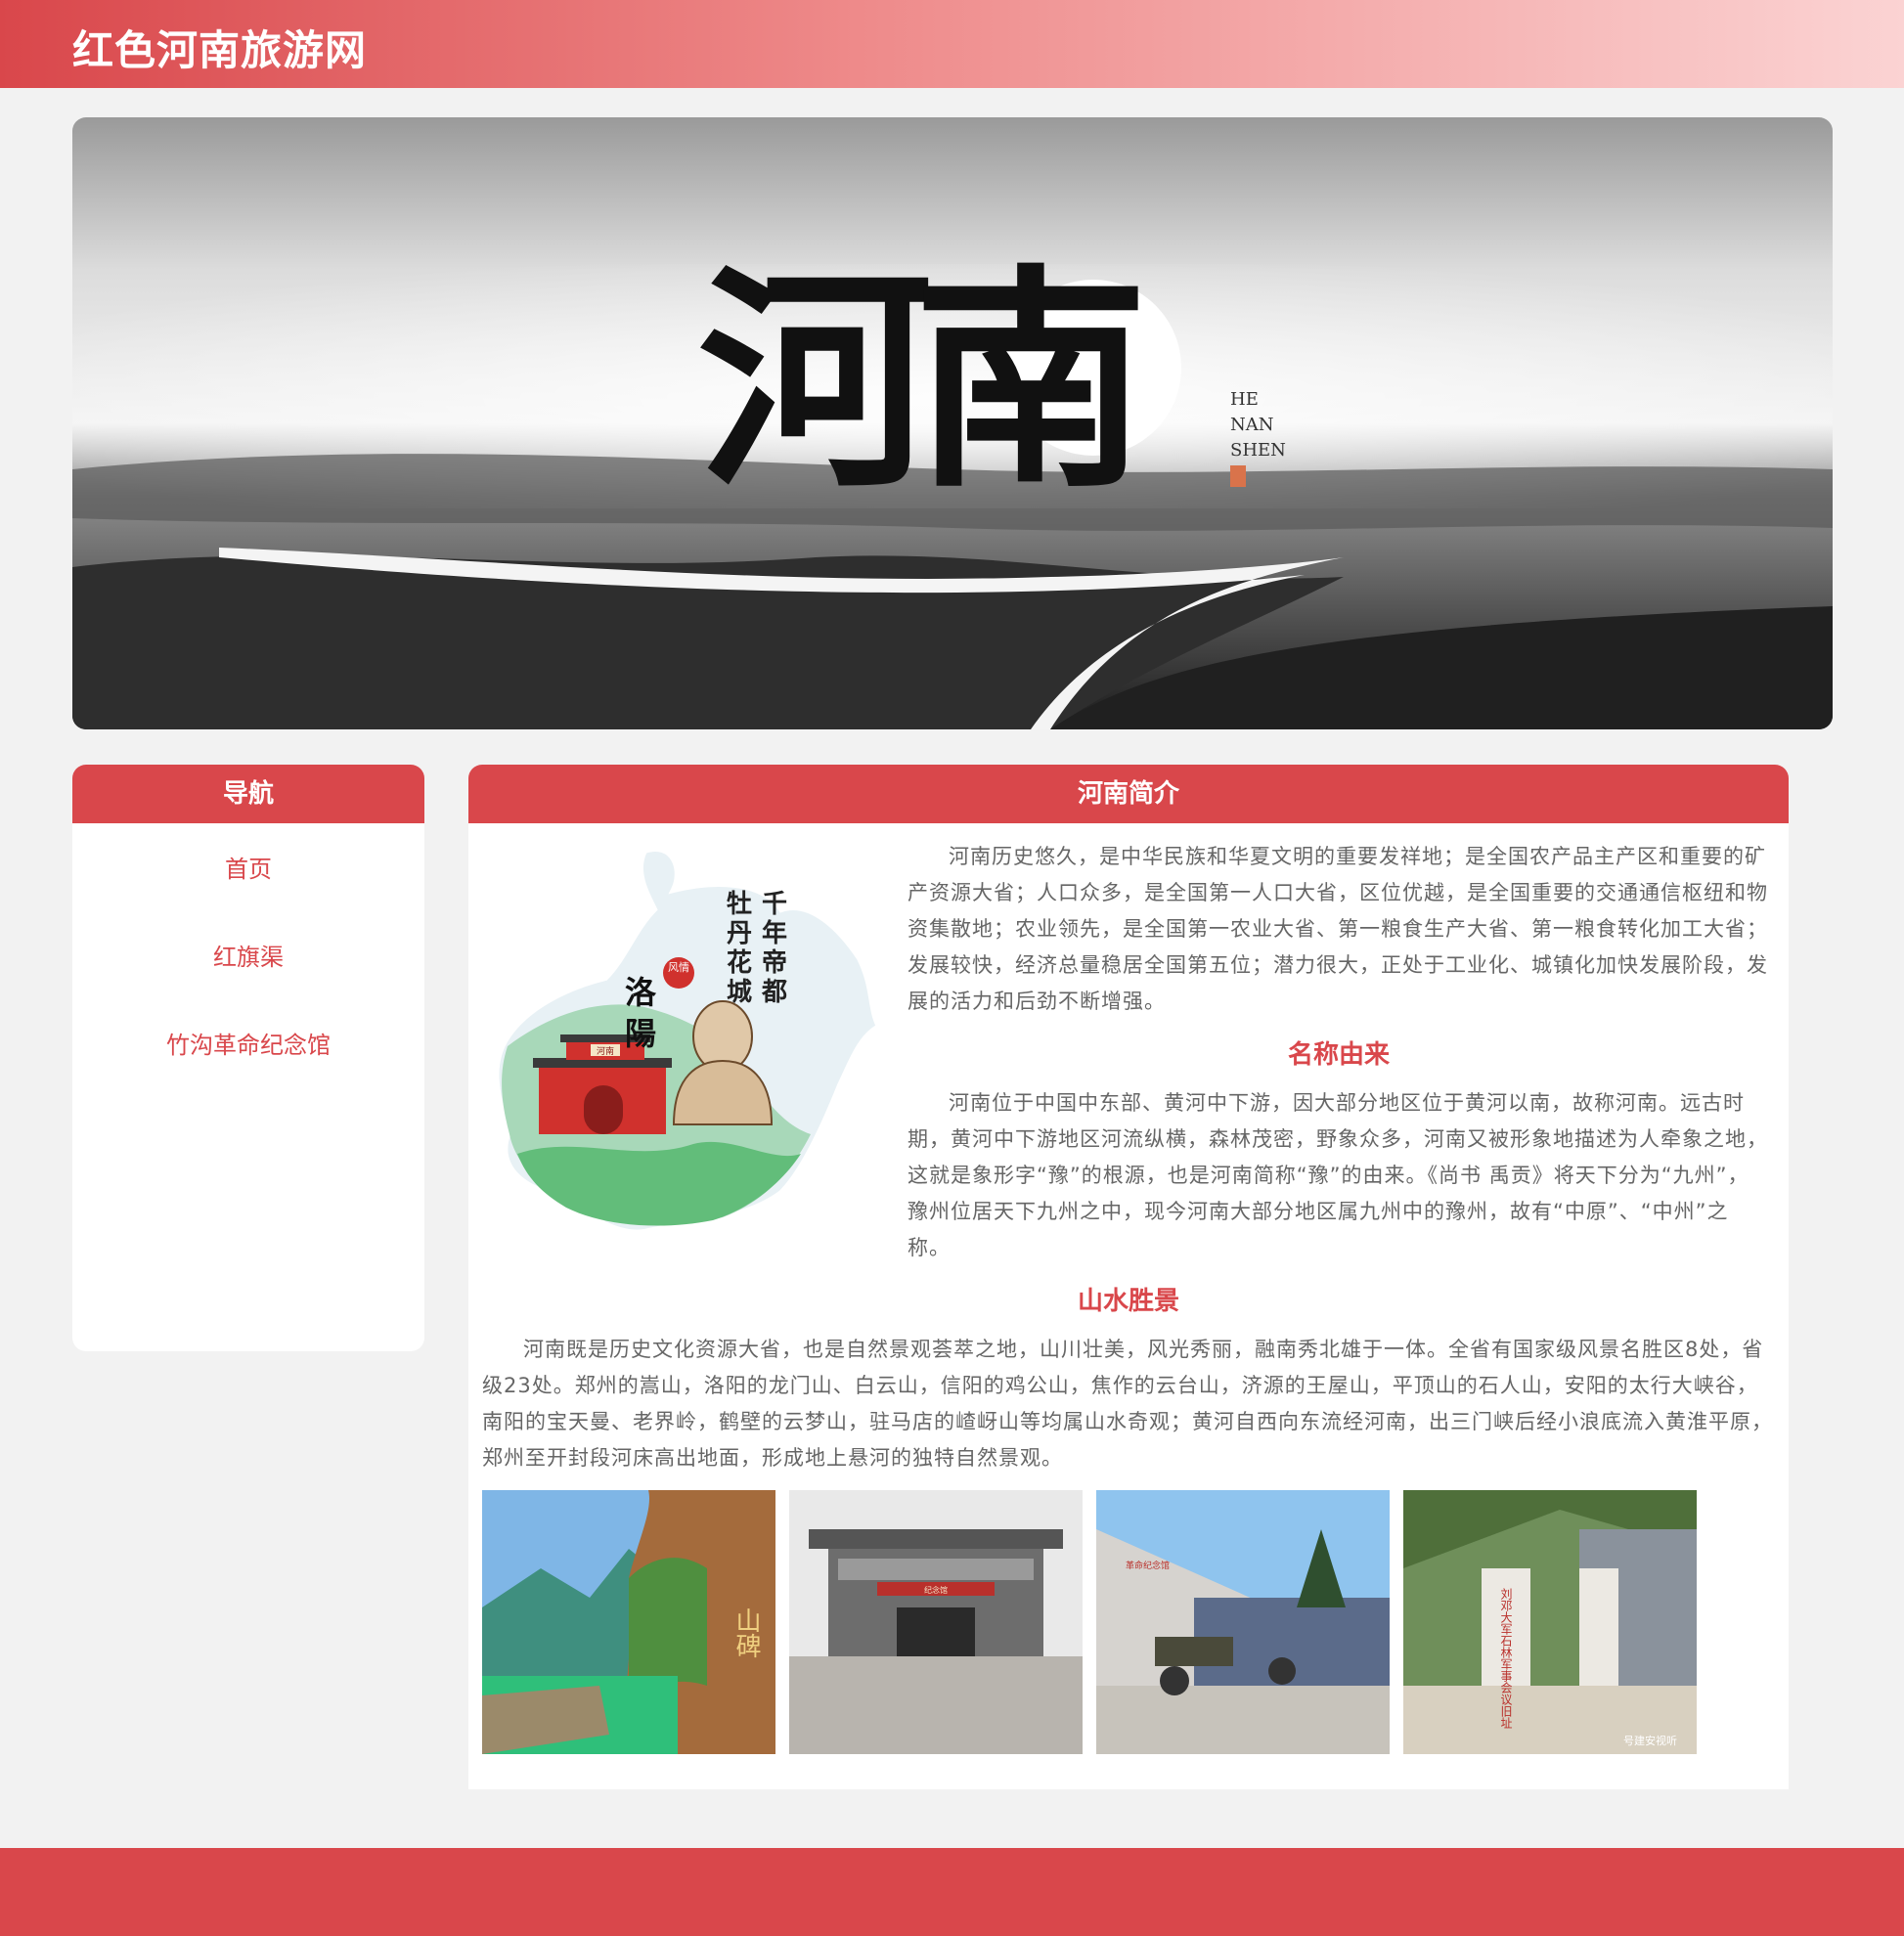 The height and width of the screenshot is (1936, 1904). I want to click on photo-memorial-hall-image: 纪念馆, so click(936, 1622).